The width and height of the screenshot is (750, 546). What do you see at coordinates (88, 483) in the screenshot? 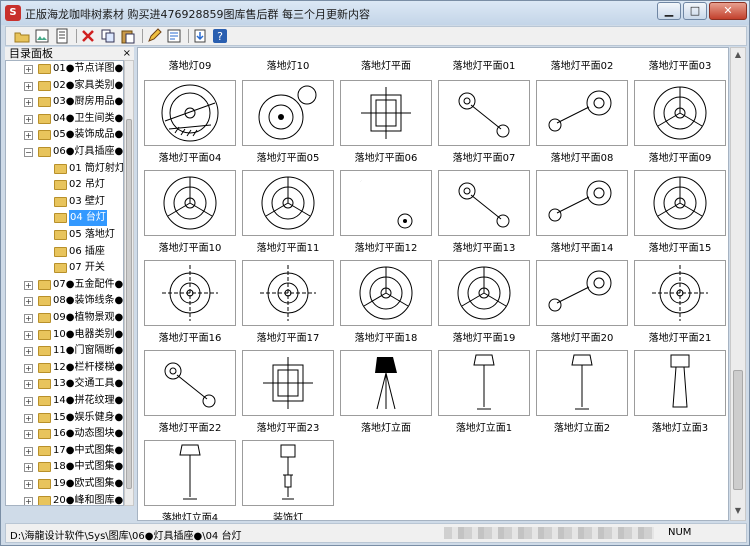
I see `tree-item-label: 19●欧式图集●` at bounding box center [88, 483].